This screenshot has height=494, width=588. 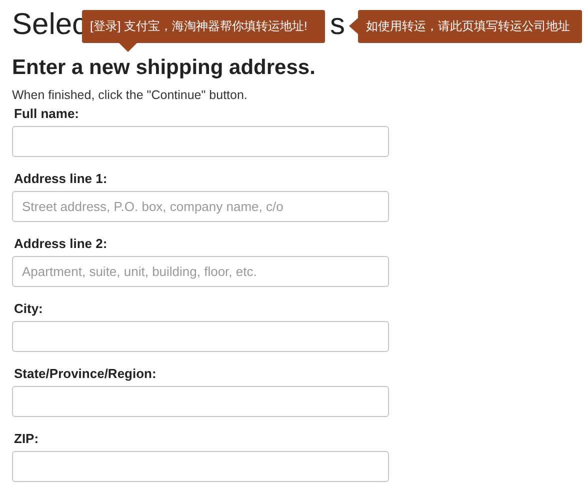 I want to click on field-label: Address line 2:, so click(x=61, y=243).